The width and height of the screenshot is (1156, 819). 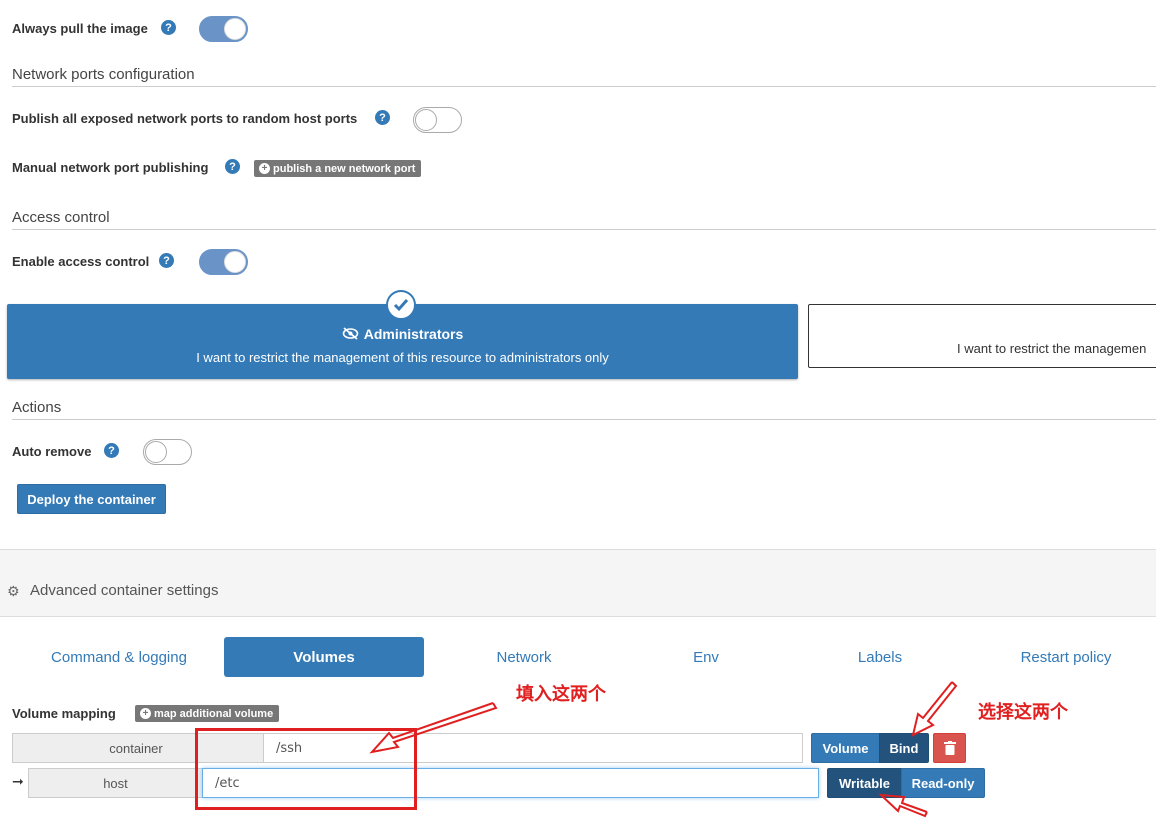 What do you see at coordinates (934, 709) in the screenshot?
I see `annotation-arrow-bind` at bounding box center [934, 709].